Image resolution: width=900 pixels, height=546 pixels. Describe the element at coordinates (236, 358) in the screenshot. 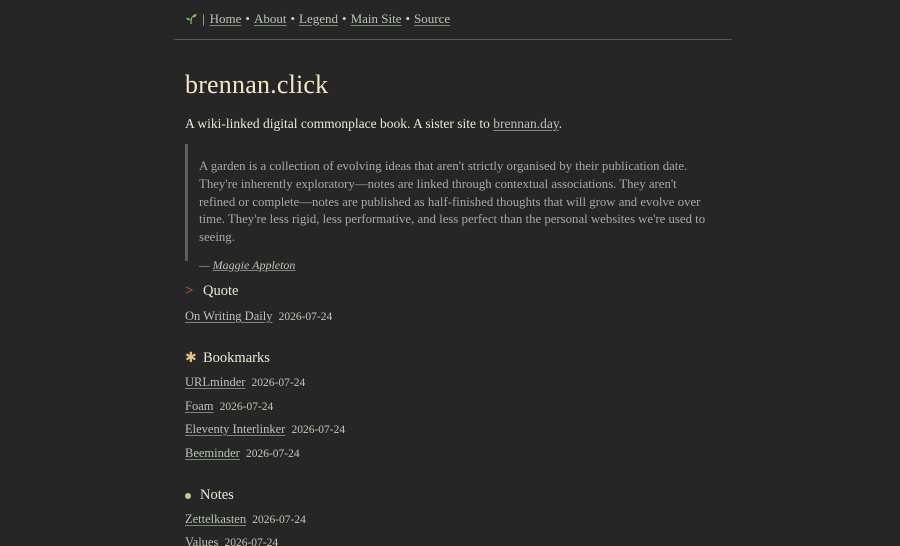

I see `section-title: Bookmarks` at that location.